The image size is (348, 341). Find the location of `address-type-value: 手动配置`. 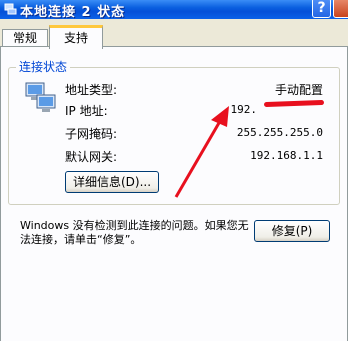

address-type-value: 手动配置 is located at coordinates (298, 90).